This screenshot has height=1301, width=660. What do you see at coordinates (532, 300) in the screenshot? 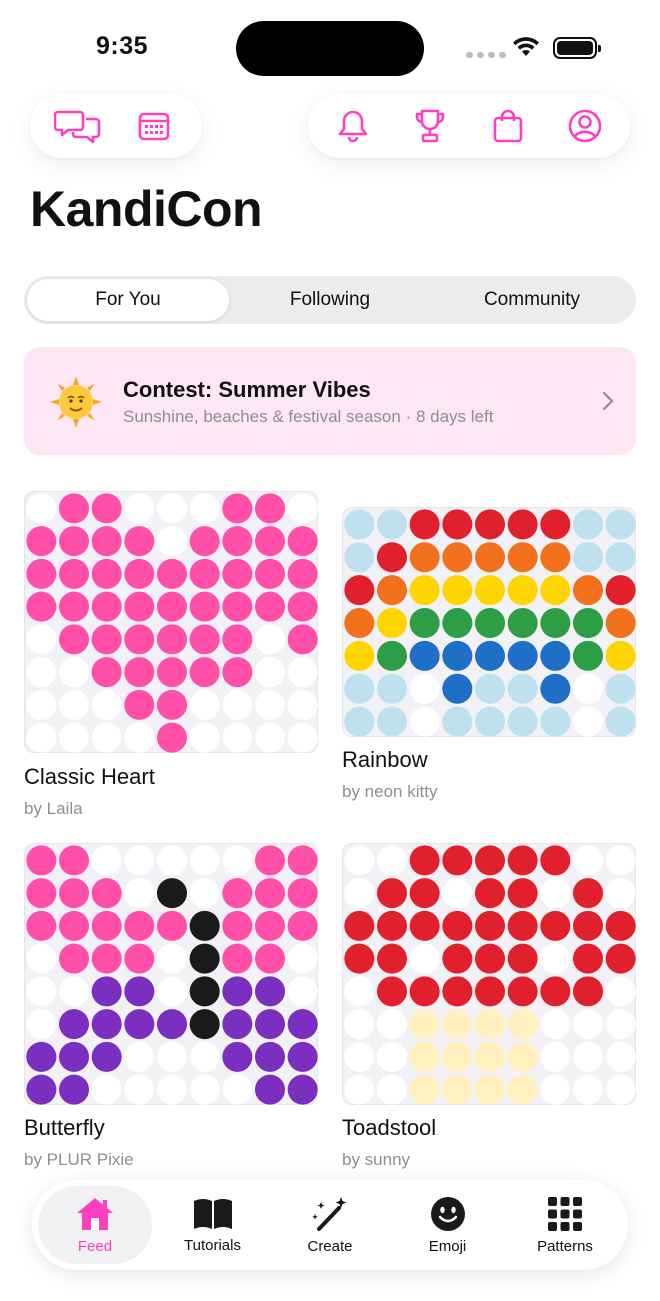
I see `tab-community: Community` at bounding box center [532, 300].